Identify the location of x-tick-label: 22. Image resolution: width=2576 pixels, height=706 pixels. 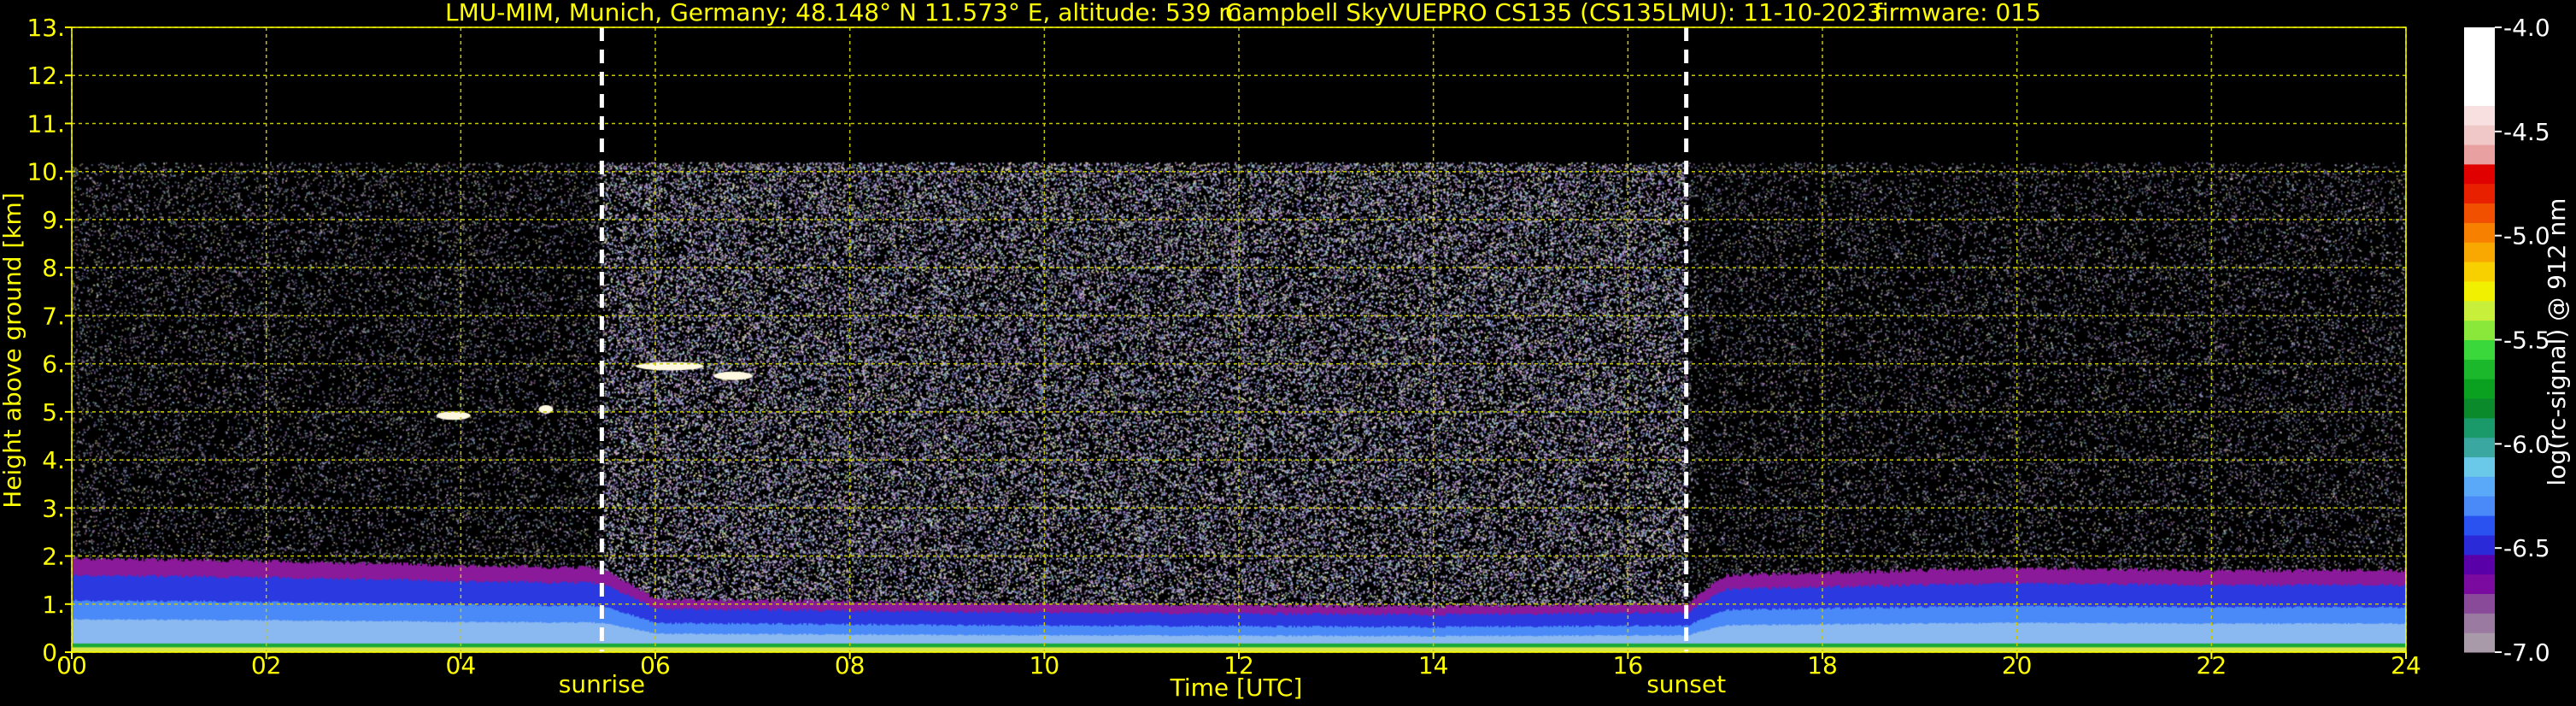
(2212, 665).